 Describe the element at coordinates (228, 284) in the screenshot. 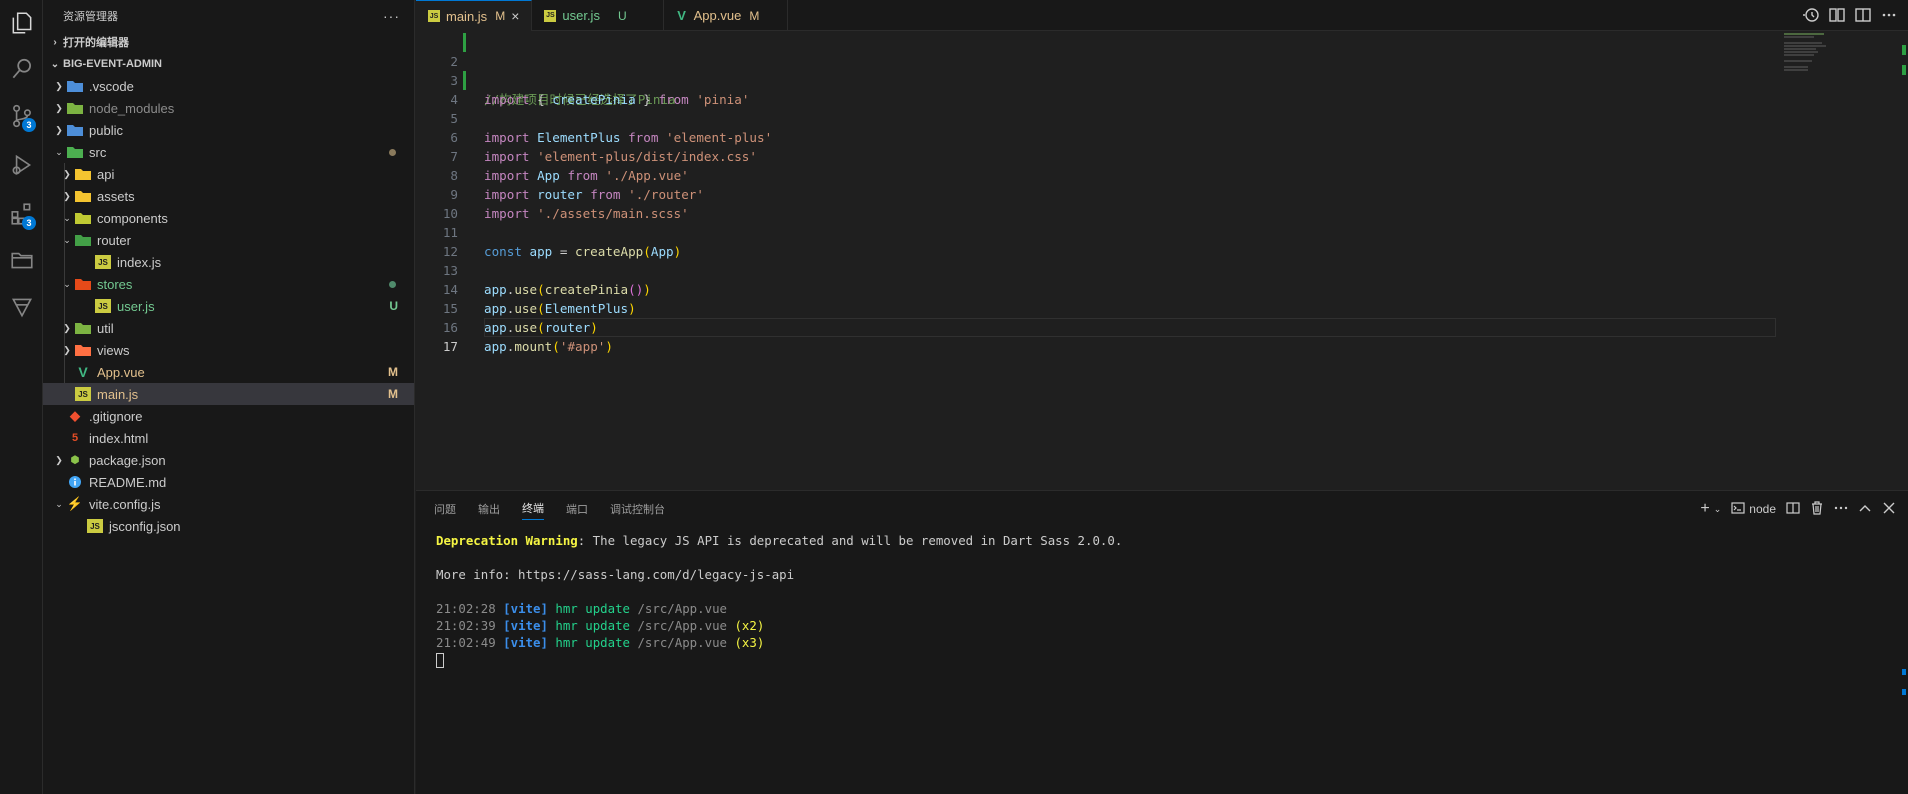

I see `tree-folder-stores: ⌄ stores` at that location.